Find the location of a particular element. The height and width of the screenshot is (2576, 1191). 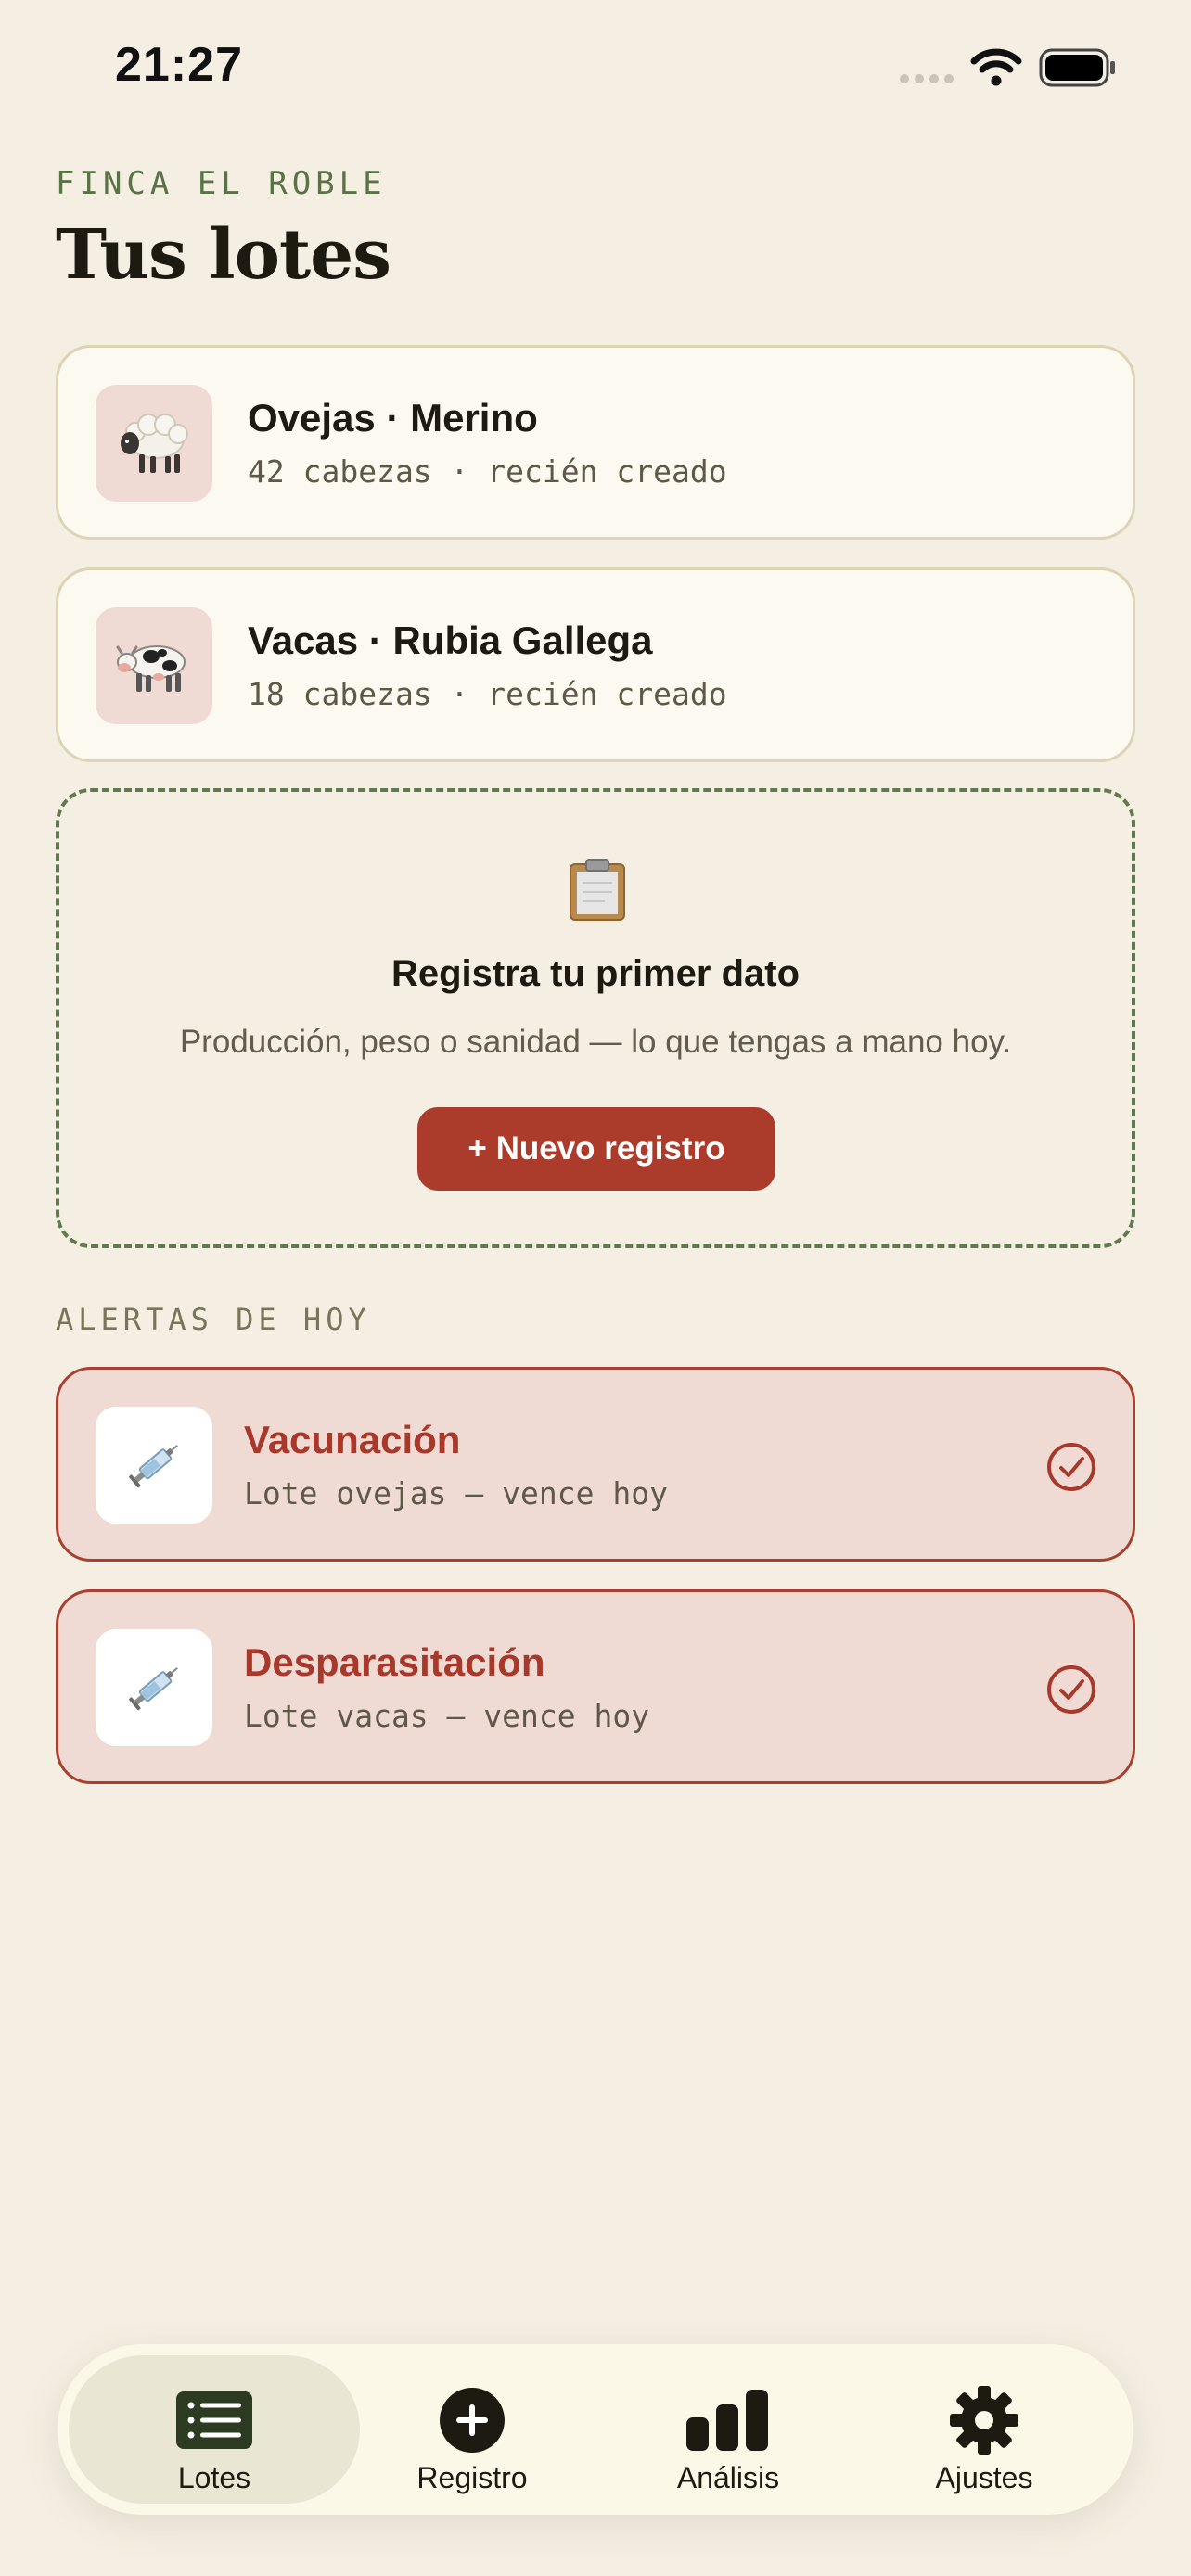

tab-analisis: Análisis is located at coordinates (728, 2430).